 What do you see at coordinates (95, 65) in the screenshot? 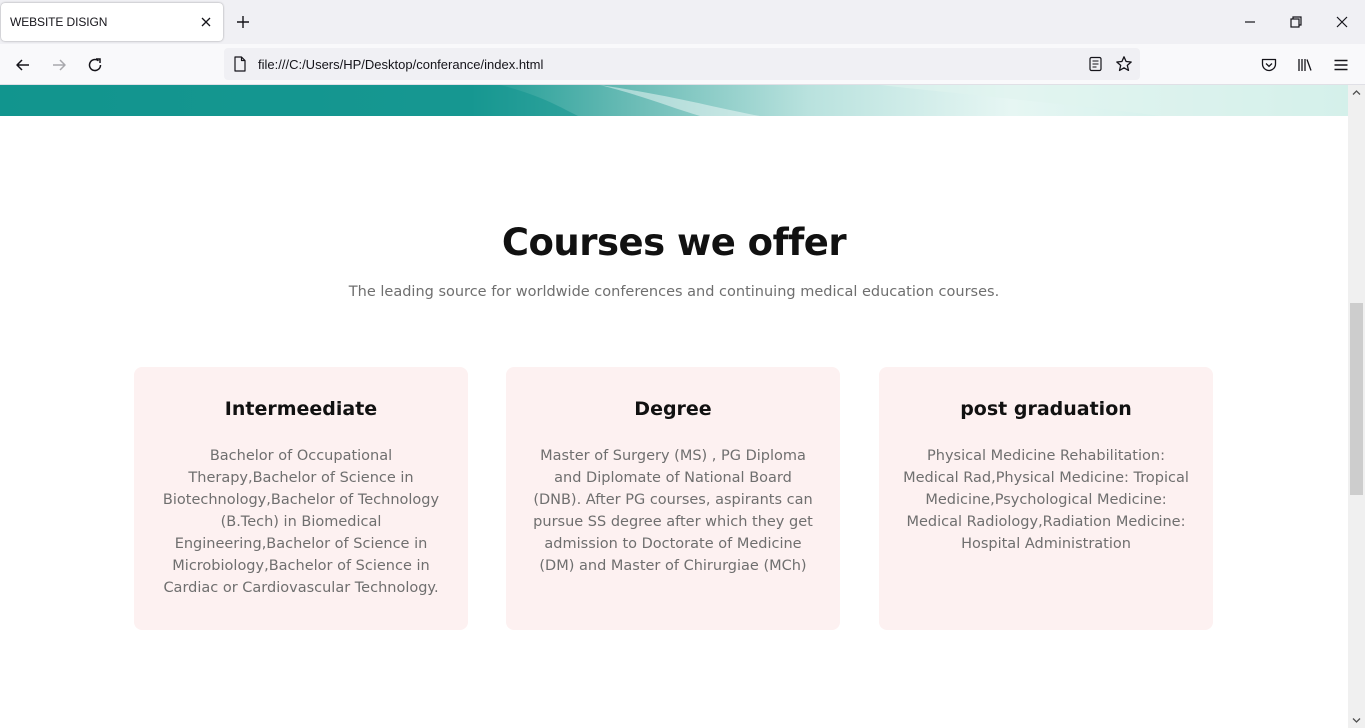
I see `reload-icon` at bounding box center [95, 65].